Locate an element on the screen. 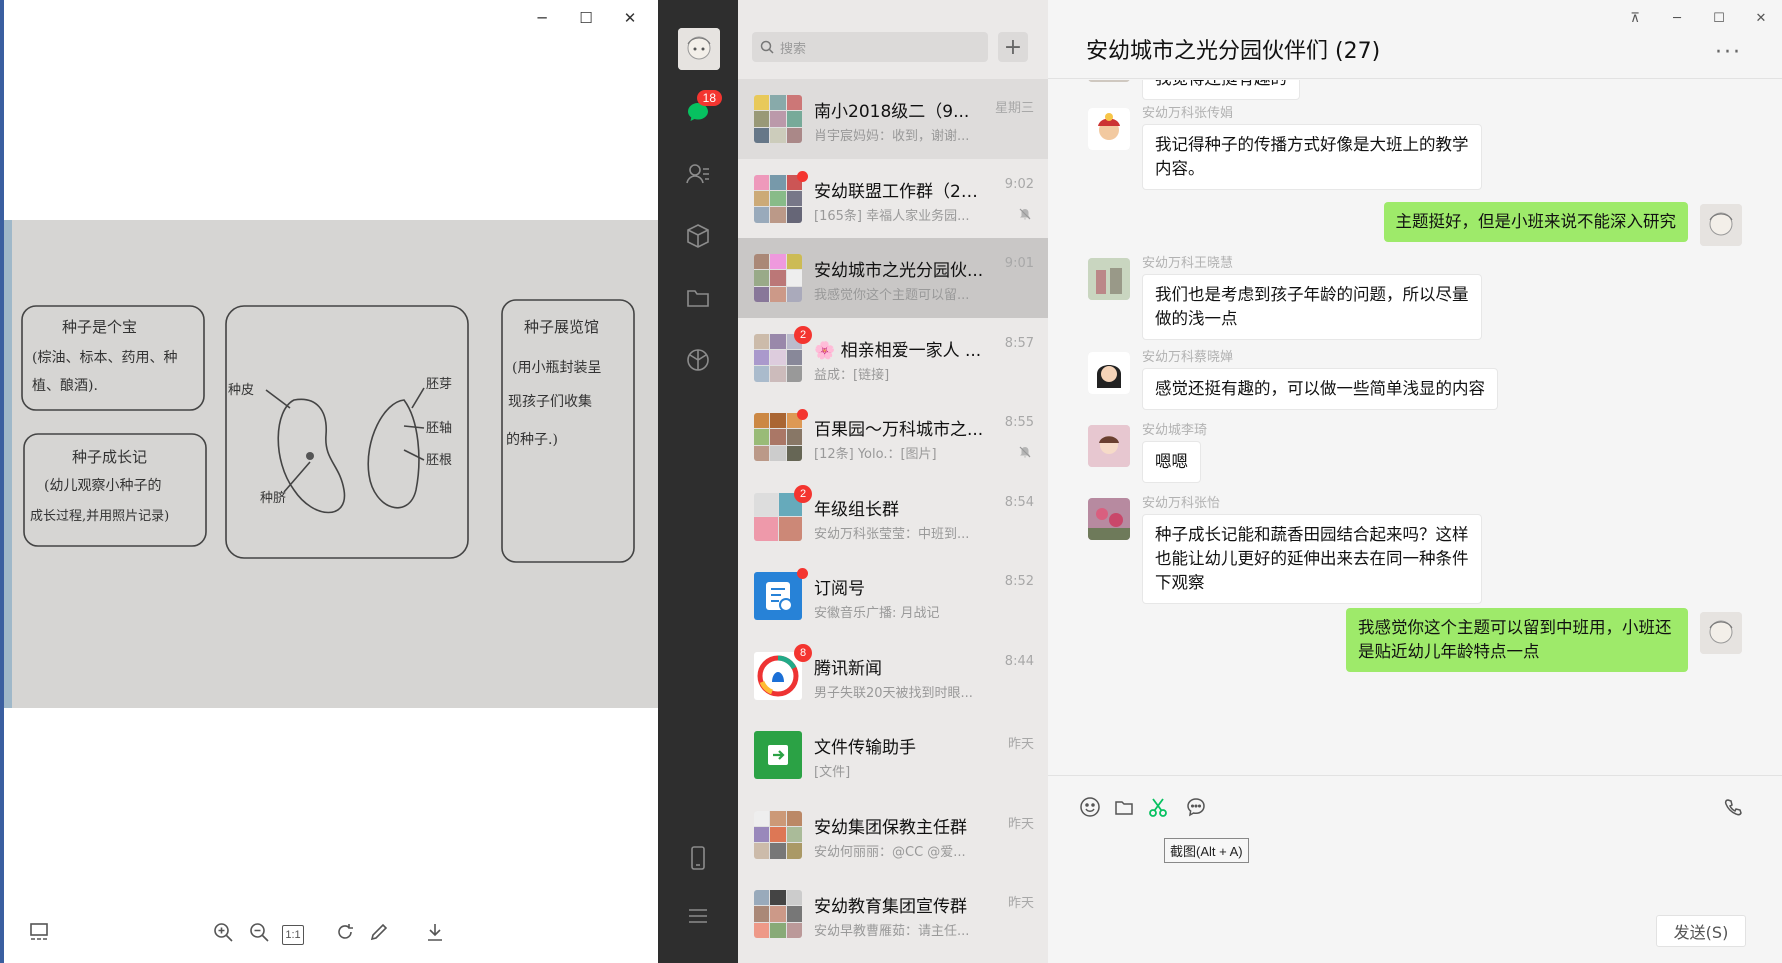 The height and width of the screenshot is (963, 1782). chat-time: 昨天 is located at coordinates (1020, 744).